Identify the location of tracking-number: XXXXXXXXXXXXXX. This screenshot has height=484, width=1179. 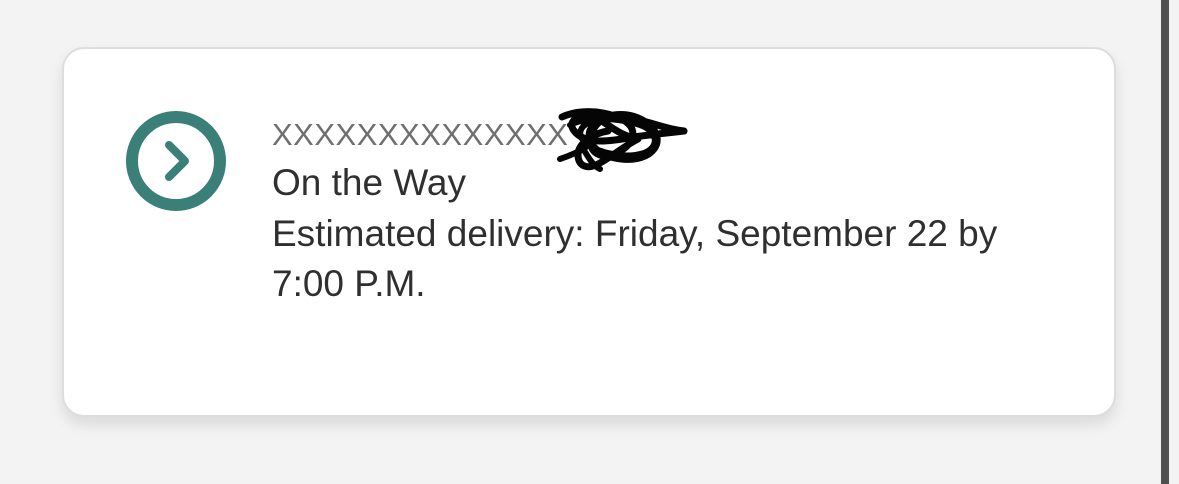
(420, 134).